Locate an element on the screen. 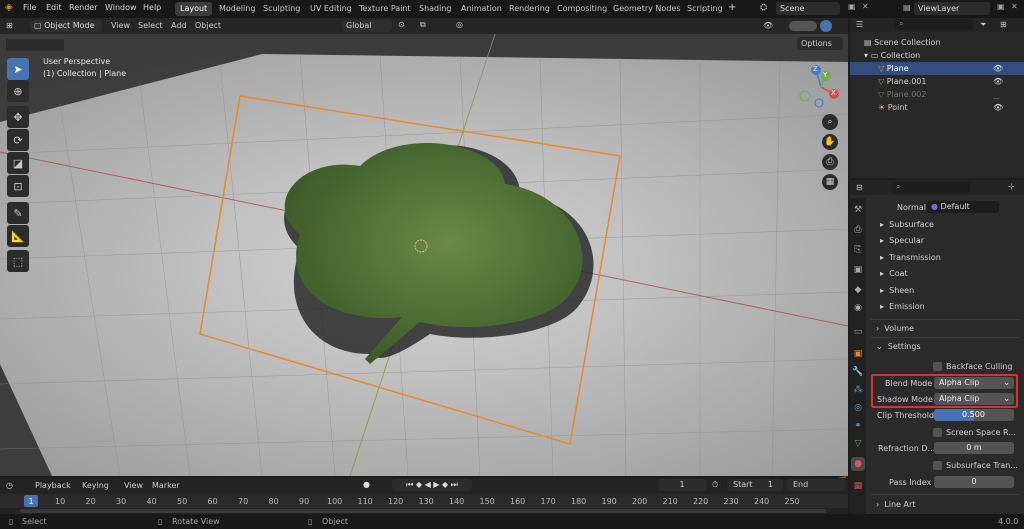  cursor-tool: ⊕ is located at coordinates (18, 91).